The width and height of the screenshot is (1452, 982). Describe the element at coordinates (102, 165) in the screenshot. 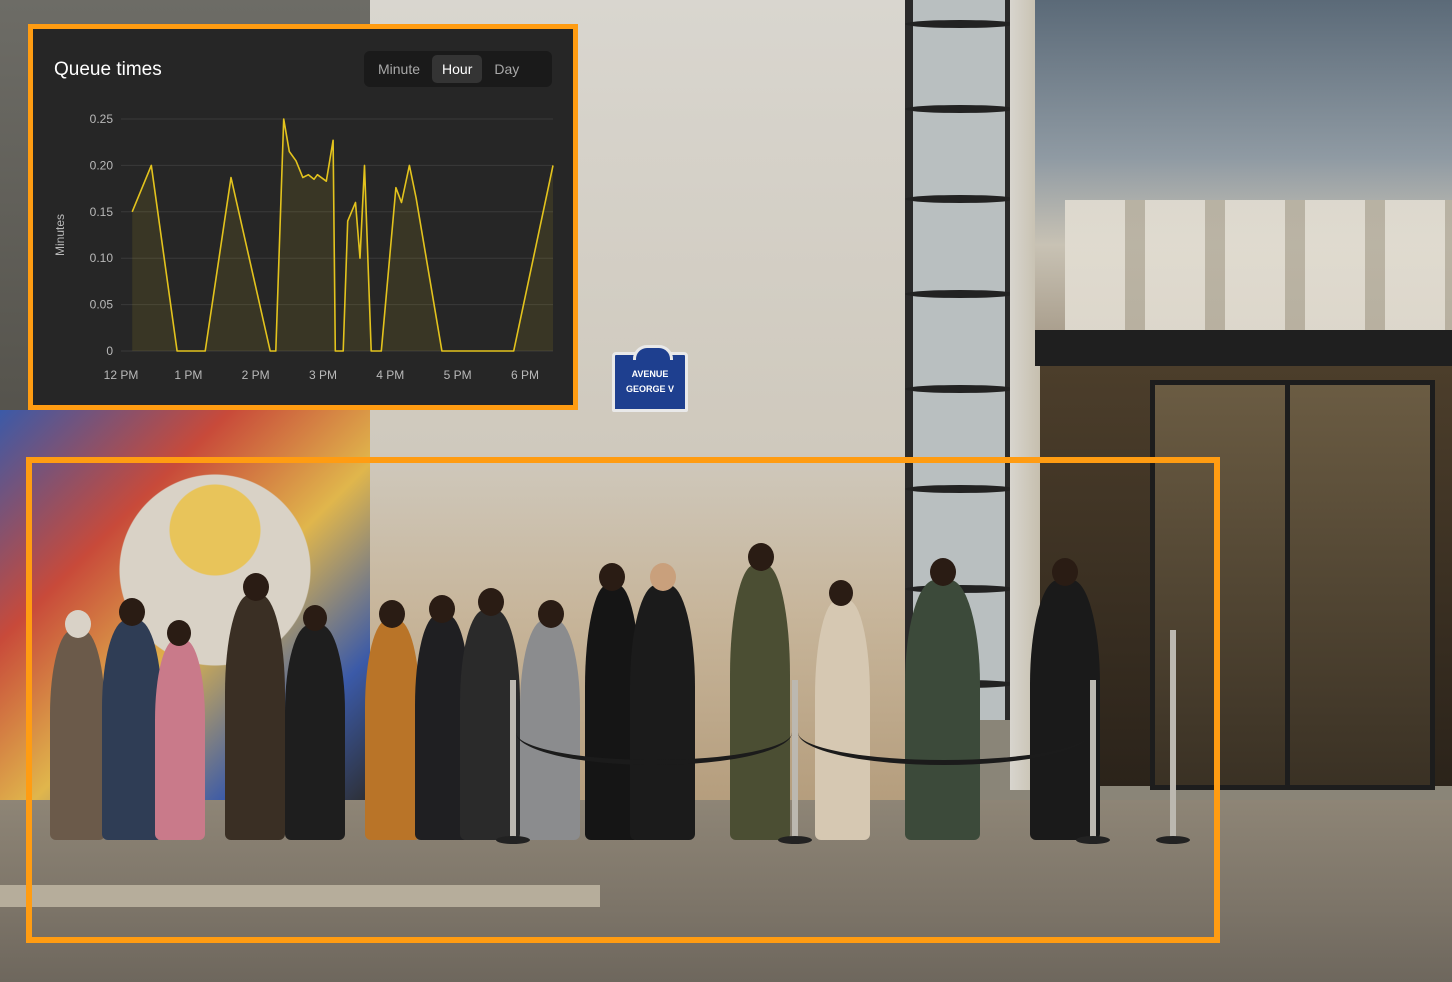

I see `y-tick-label: 0.20` at that location.